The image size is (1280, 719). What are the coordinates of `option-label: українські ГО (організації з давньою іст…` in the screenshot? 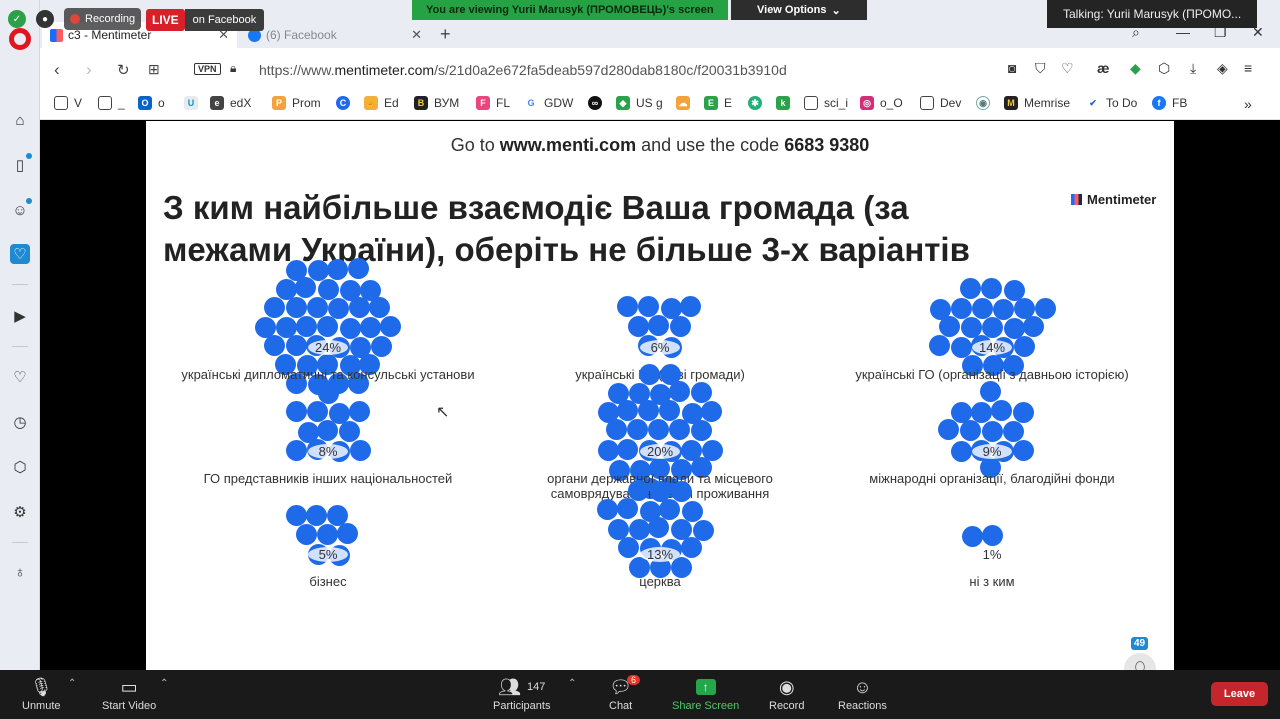 It's located at (992, 374).